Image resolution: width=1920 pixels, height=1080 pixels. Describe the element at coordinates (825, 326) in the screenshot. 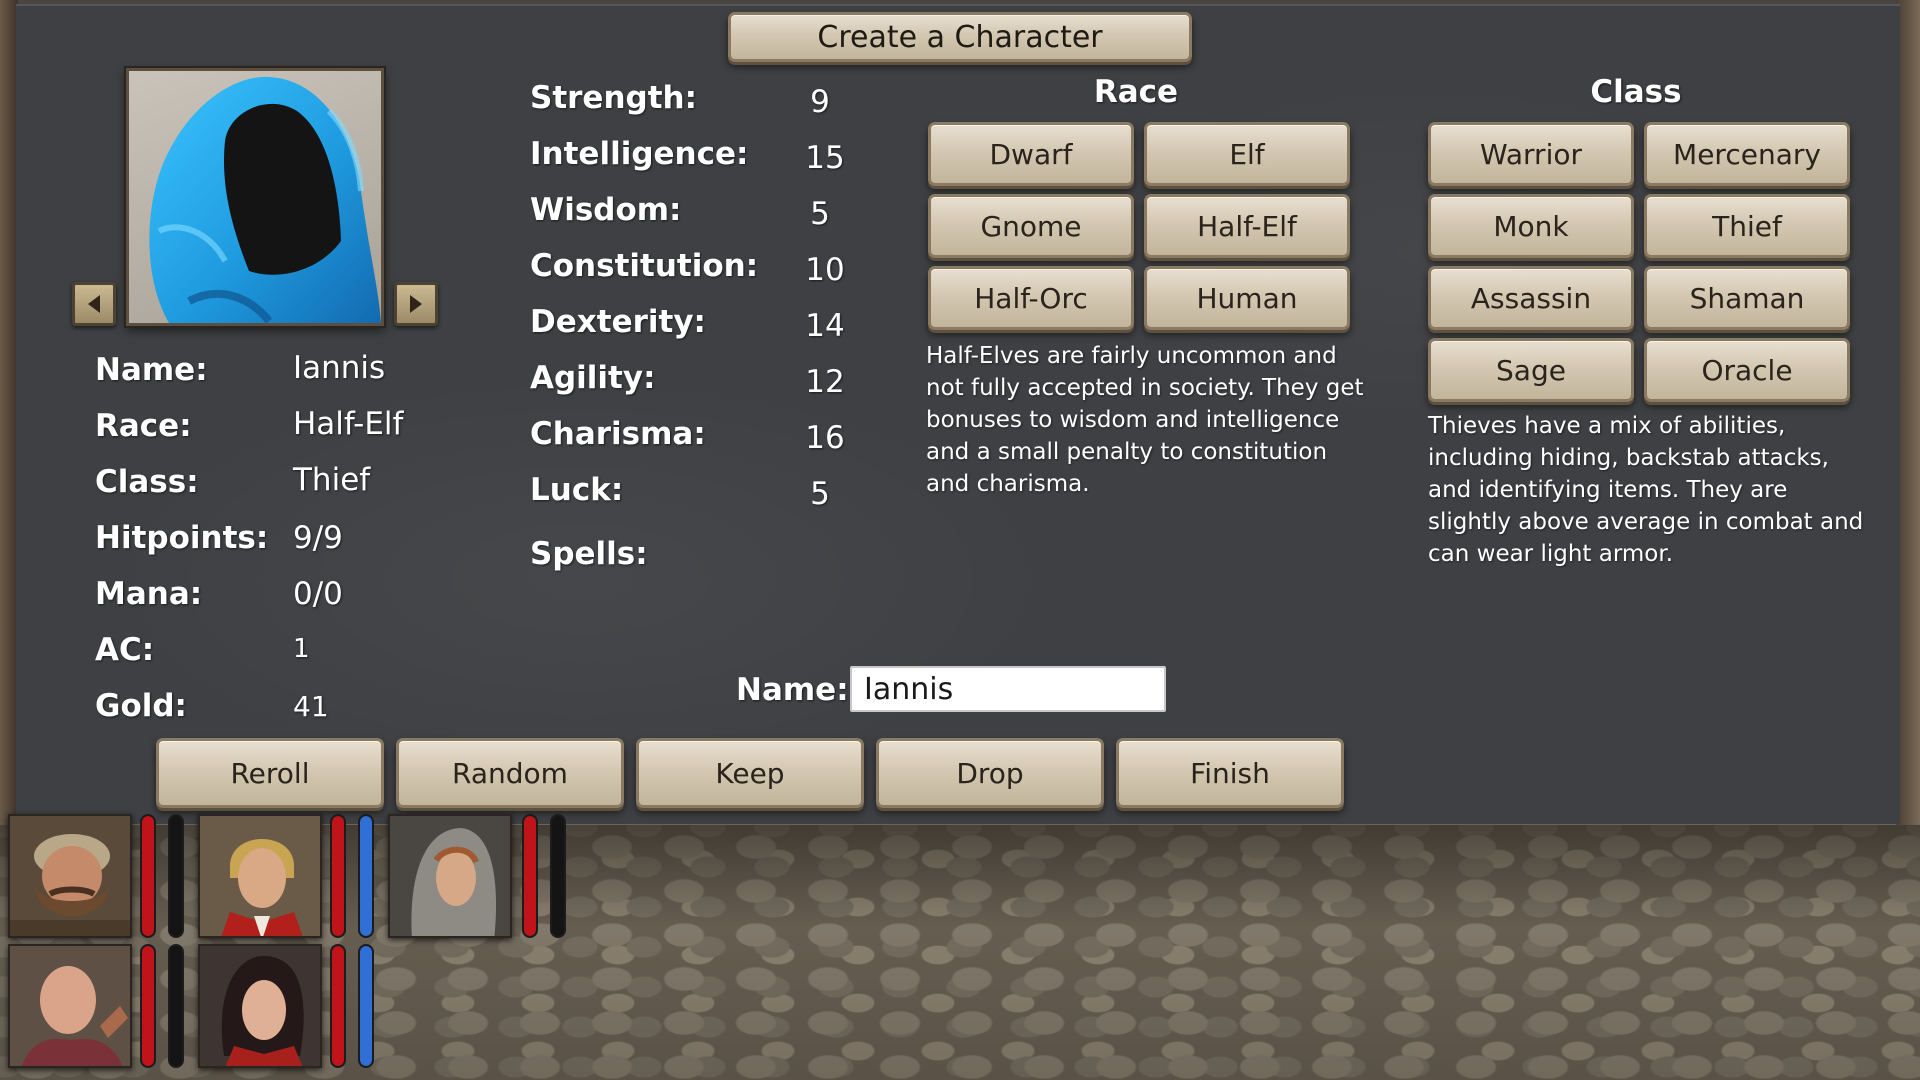

I see `stat-dexterity-value: 14` at that location.